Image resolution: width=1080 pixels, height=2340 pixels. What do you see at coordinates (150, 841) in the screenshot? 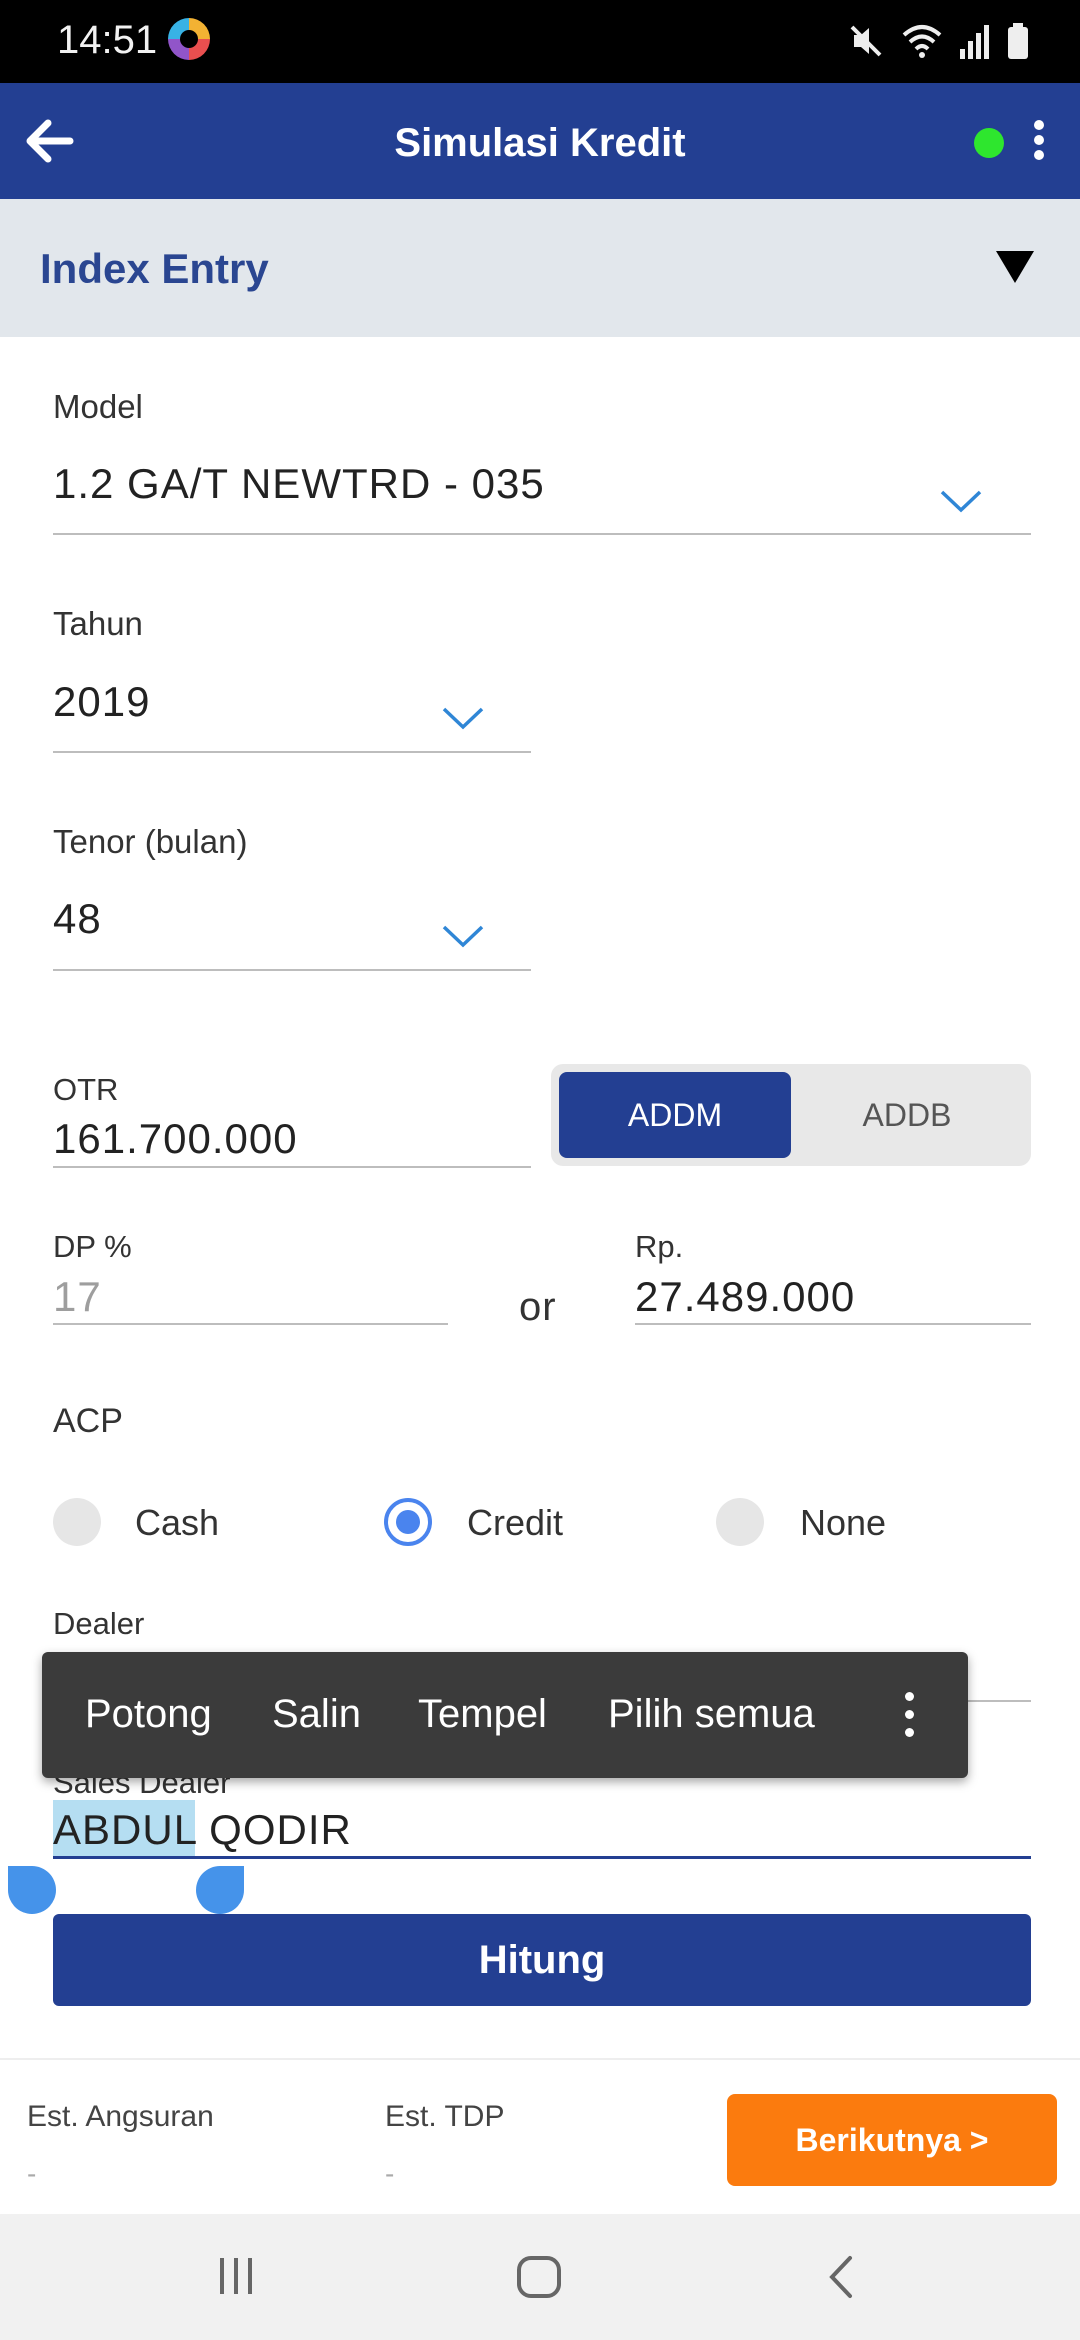
I see `tenor-label: Tenor (bulan)` at bounding box center [150, 841].